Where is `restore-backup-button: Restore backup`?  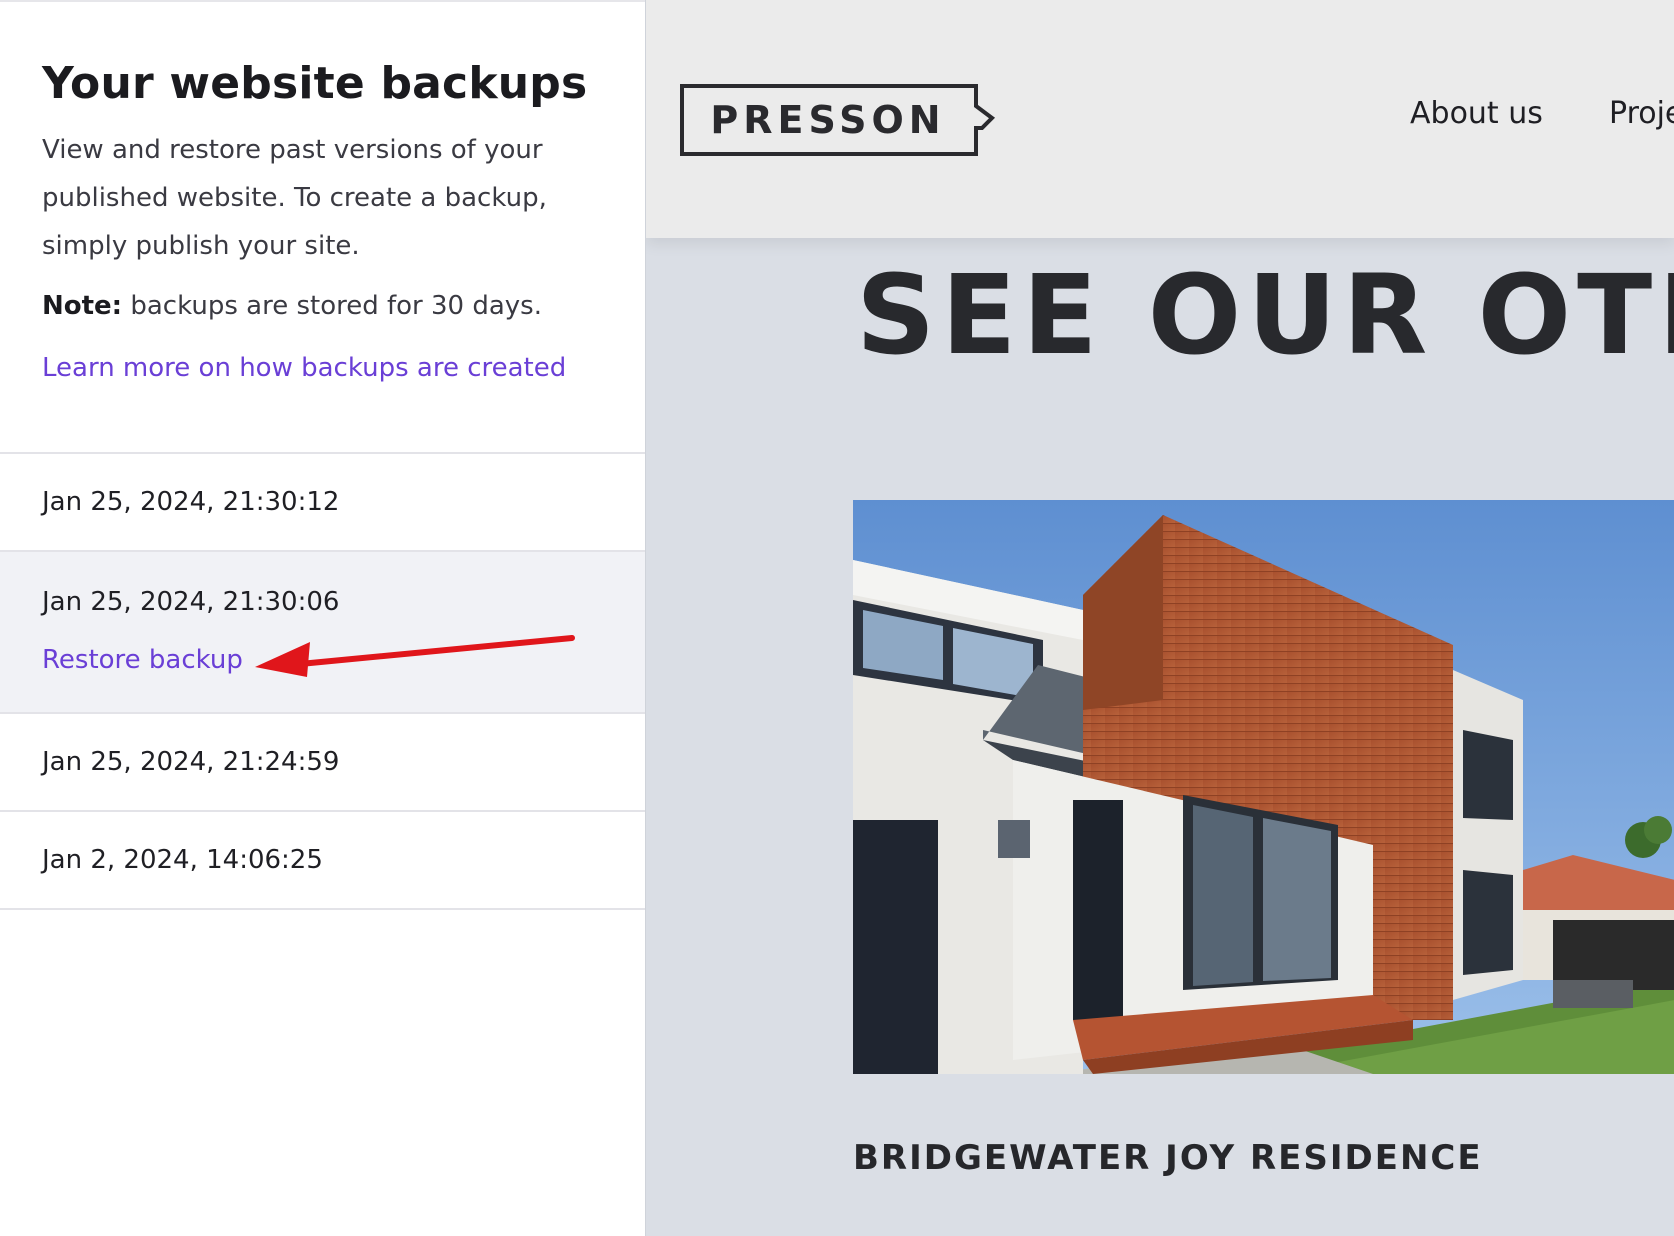
restore-backup-button: Restore backup is located at coordinates (142, 660).